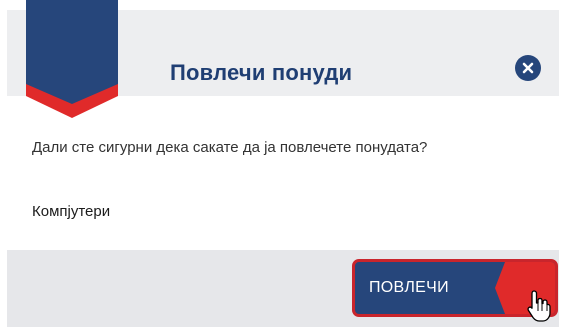 The image size is (565, 327). I want to click on bookmark-ribbon, so click(72, 59).